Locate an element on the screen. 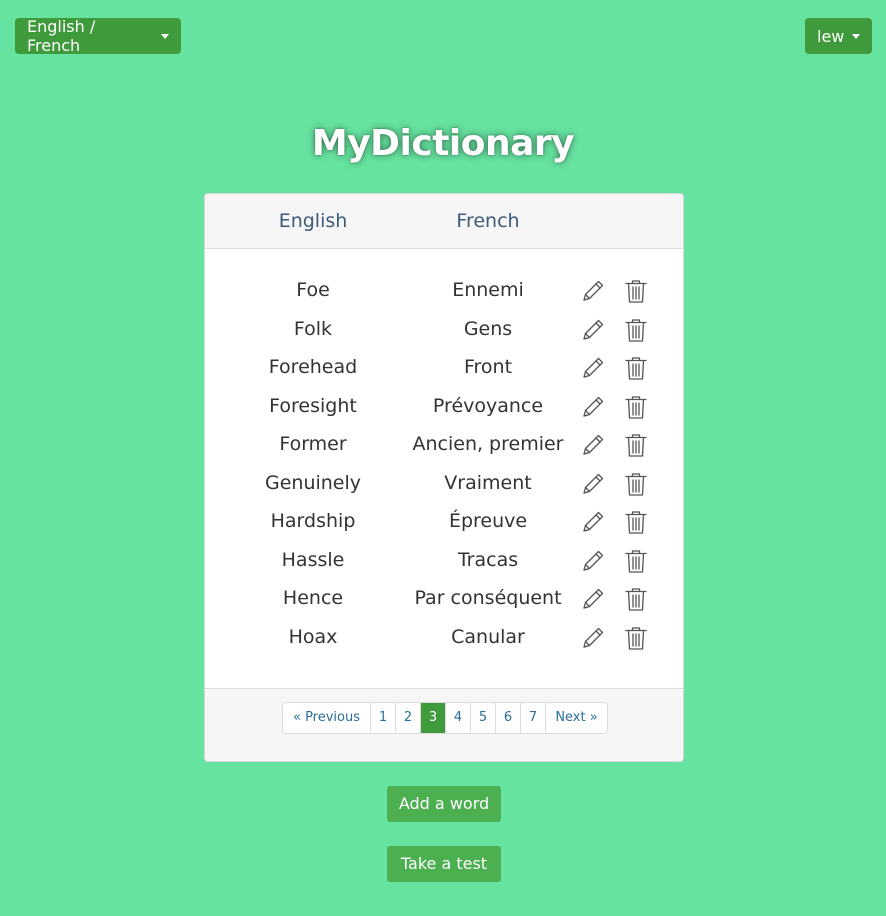 The height and width of the screenshot is (916, 886). pagination-page-2: 2 is located at coordinates (408, 718).